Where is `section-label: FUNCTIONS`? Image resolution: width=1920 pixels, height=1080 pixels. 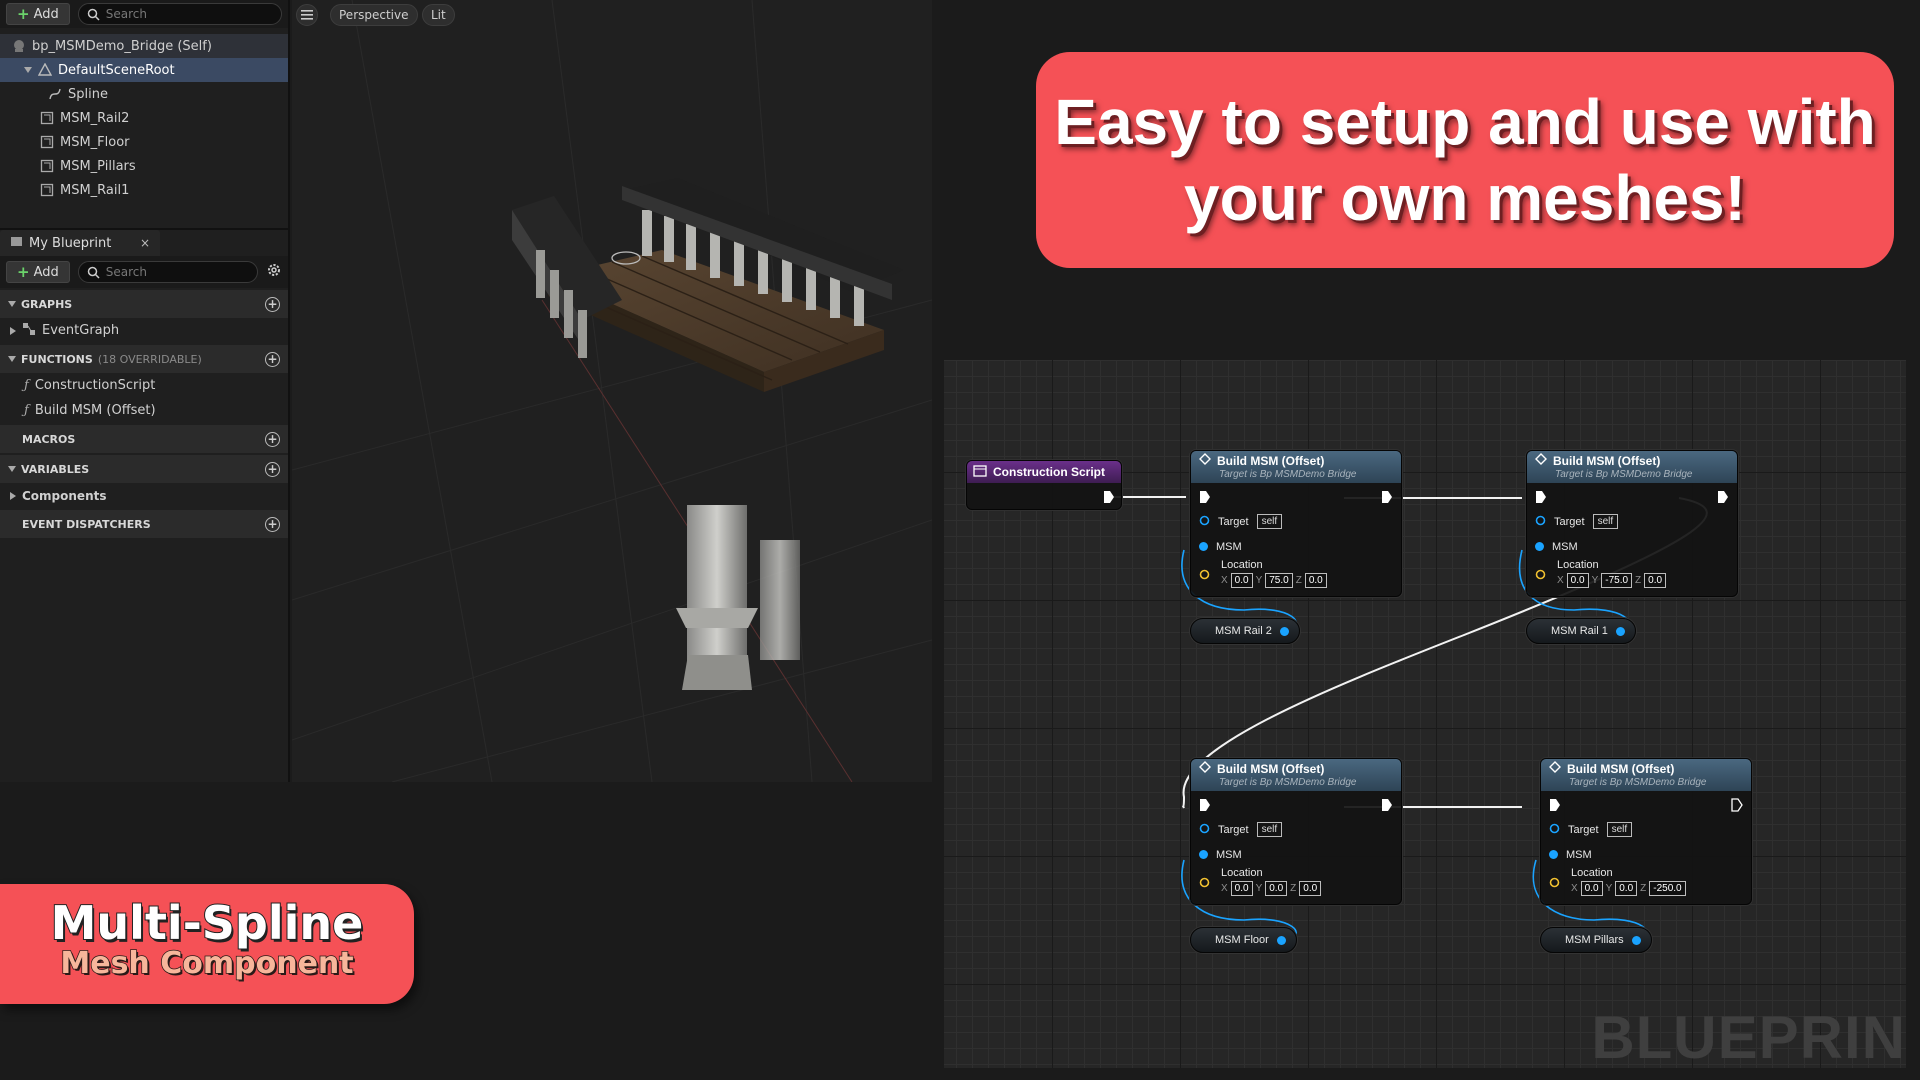 section-label: FUNCTIONS is located at coordinates (57, 359).